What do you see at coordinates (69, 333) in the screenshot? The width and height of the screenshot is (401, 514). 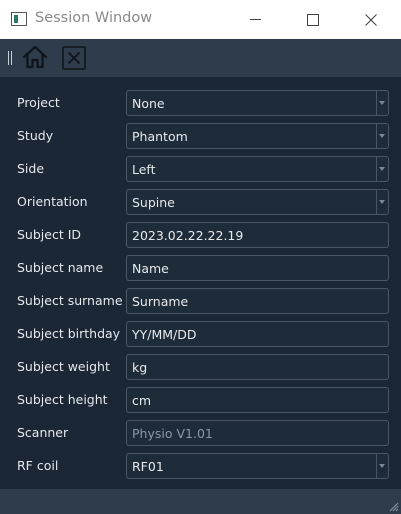 I see `subject-birthday-label: Subject birthday` at bounding box center [69, 333].